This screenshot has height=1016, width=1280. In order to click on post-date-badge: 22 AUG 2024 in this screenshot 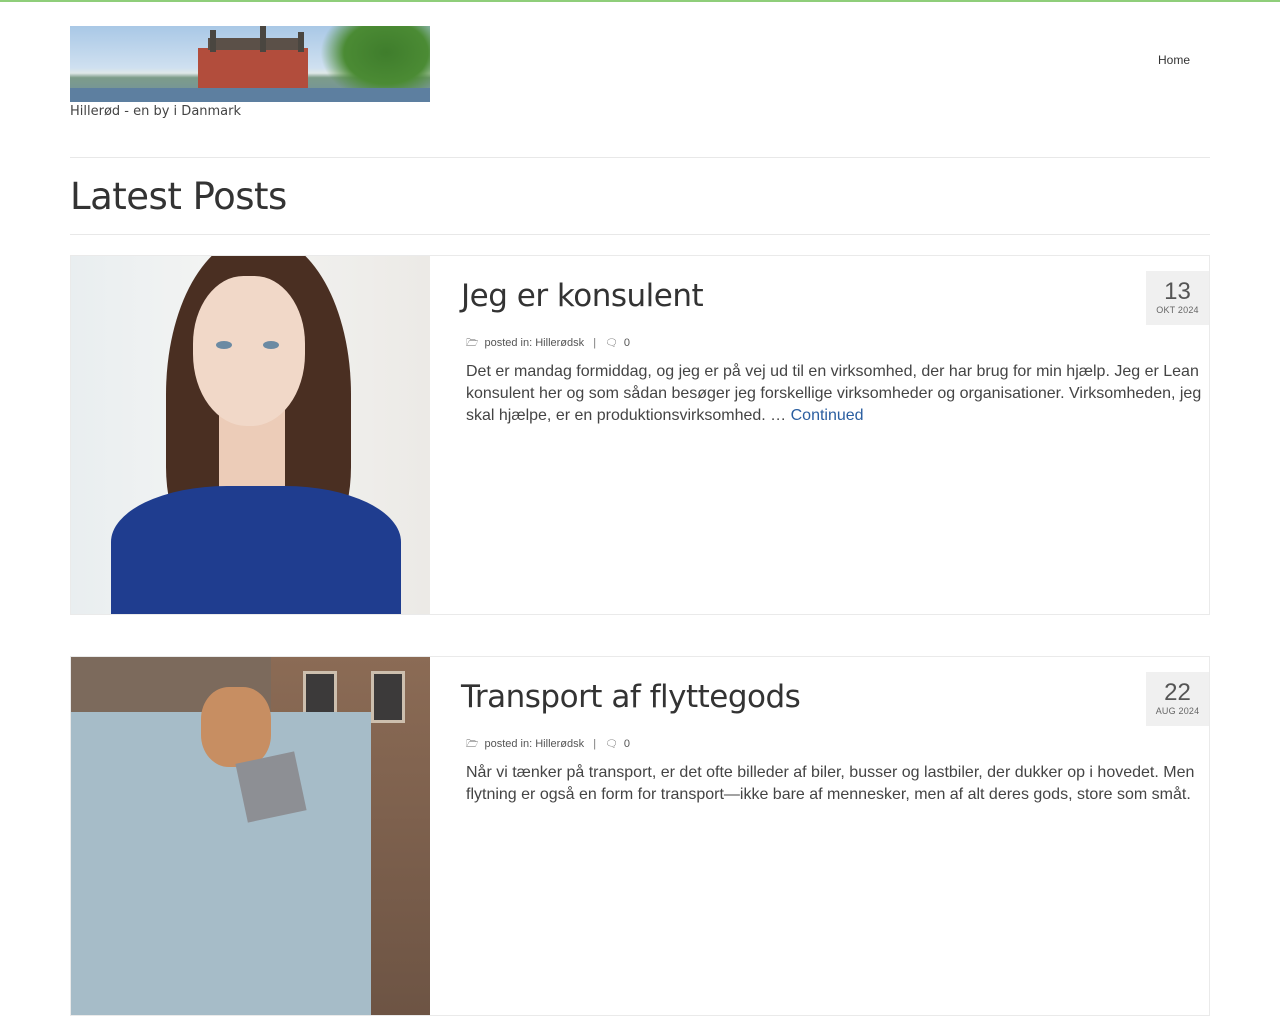, I will do `click(1177, 699)`.